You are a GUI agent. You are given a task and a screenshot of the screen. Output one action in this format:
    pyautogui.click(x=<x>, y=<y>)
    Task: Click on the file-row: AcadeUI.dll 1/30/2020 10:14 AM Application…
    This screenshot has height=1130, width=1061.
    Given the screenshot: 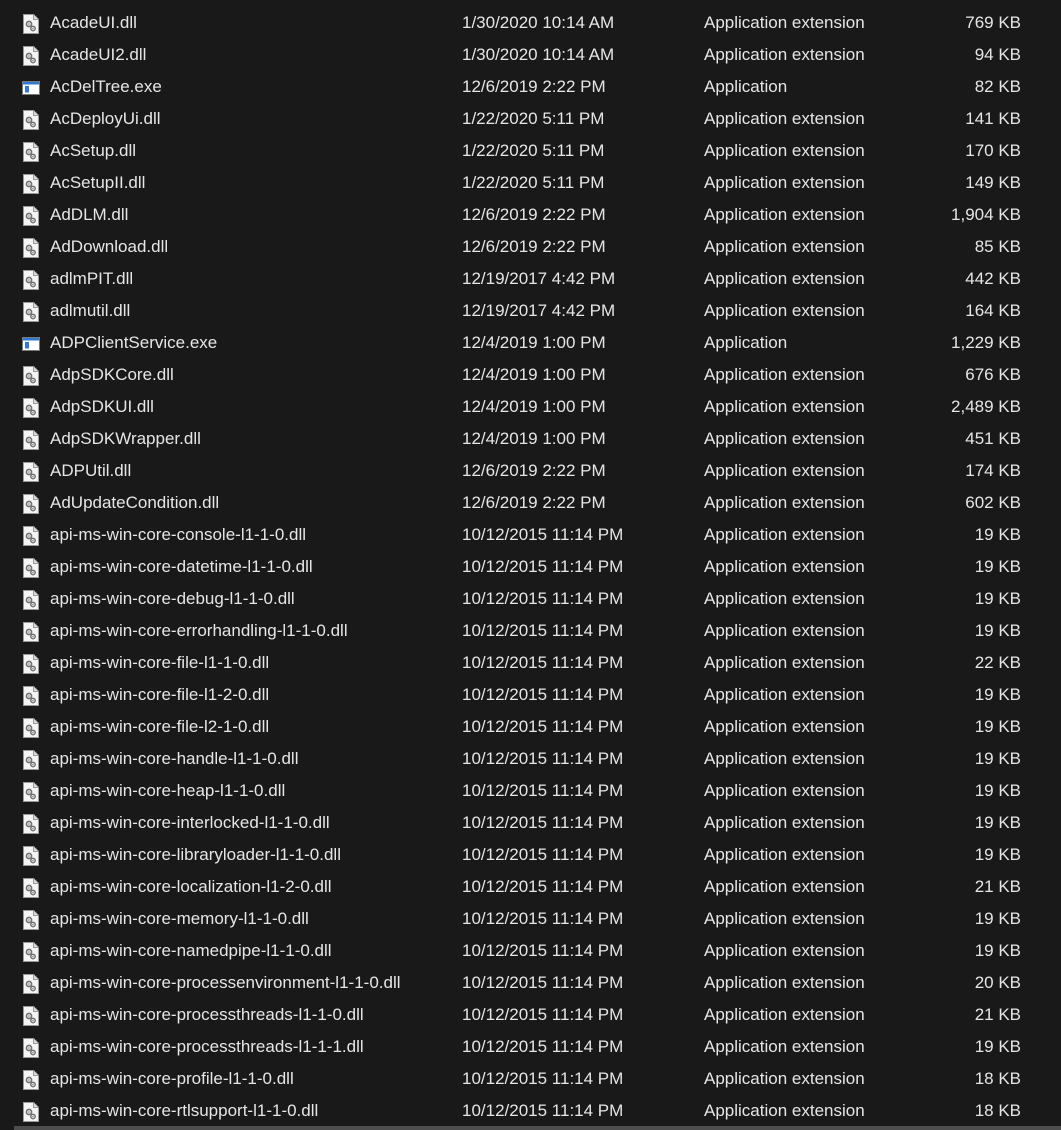 What is the action you would take?
    pyautogui.click(x=530, y=23)
    